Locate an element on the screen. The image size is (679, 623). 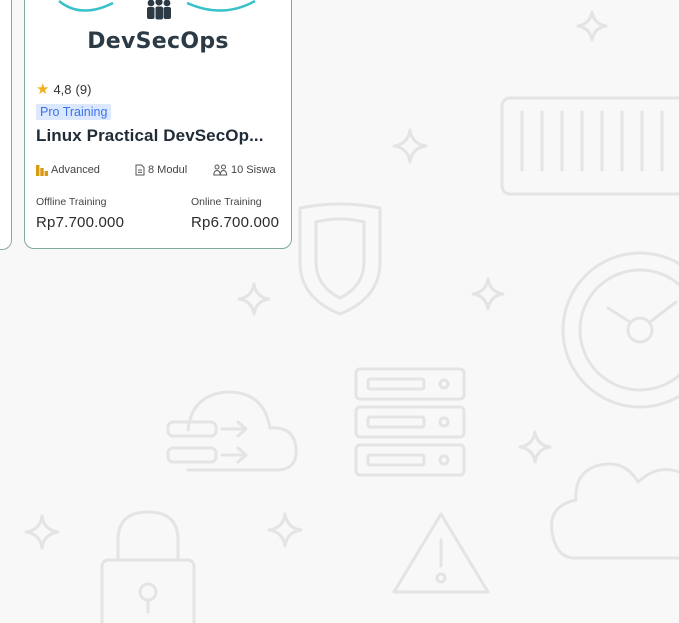
course-rating: ★ 4,8 (9) is located at coordinates (63, 89).